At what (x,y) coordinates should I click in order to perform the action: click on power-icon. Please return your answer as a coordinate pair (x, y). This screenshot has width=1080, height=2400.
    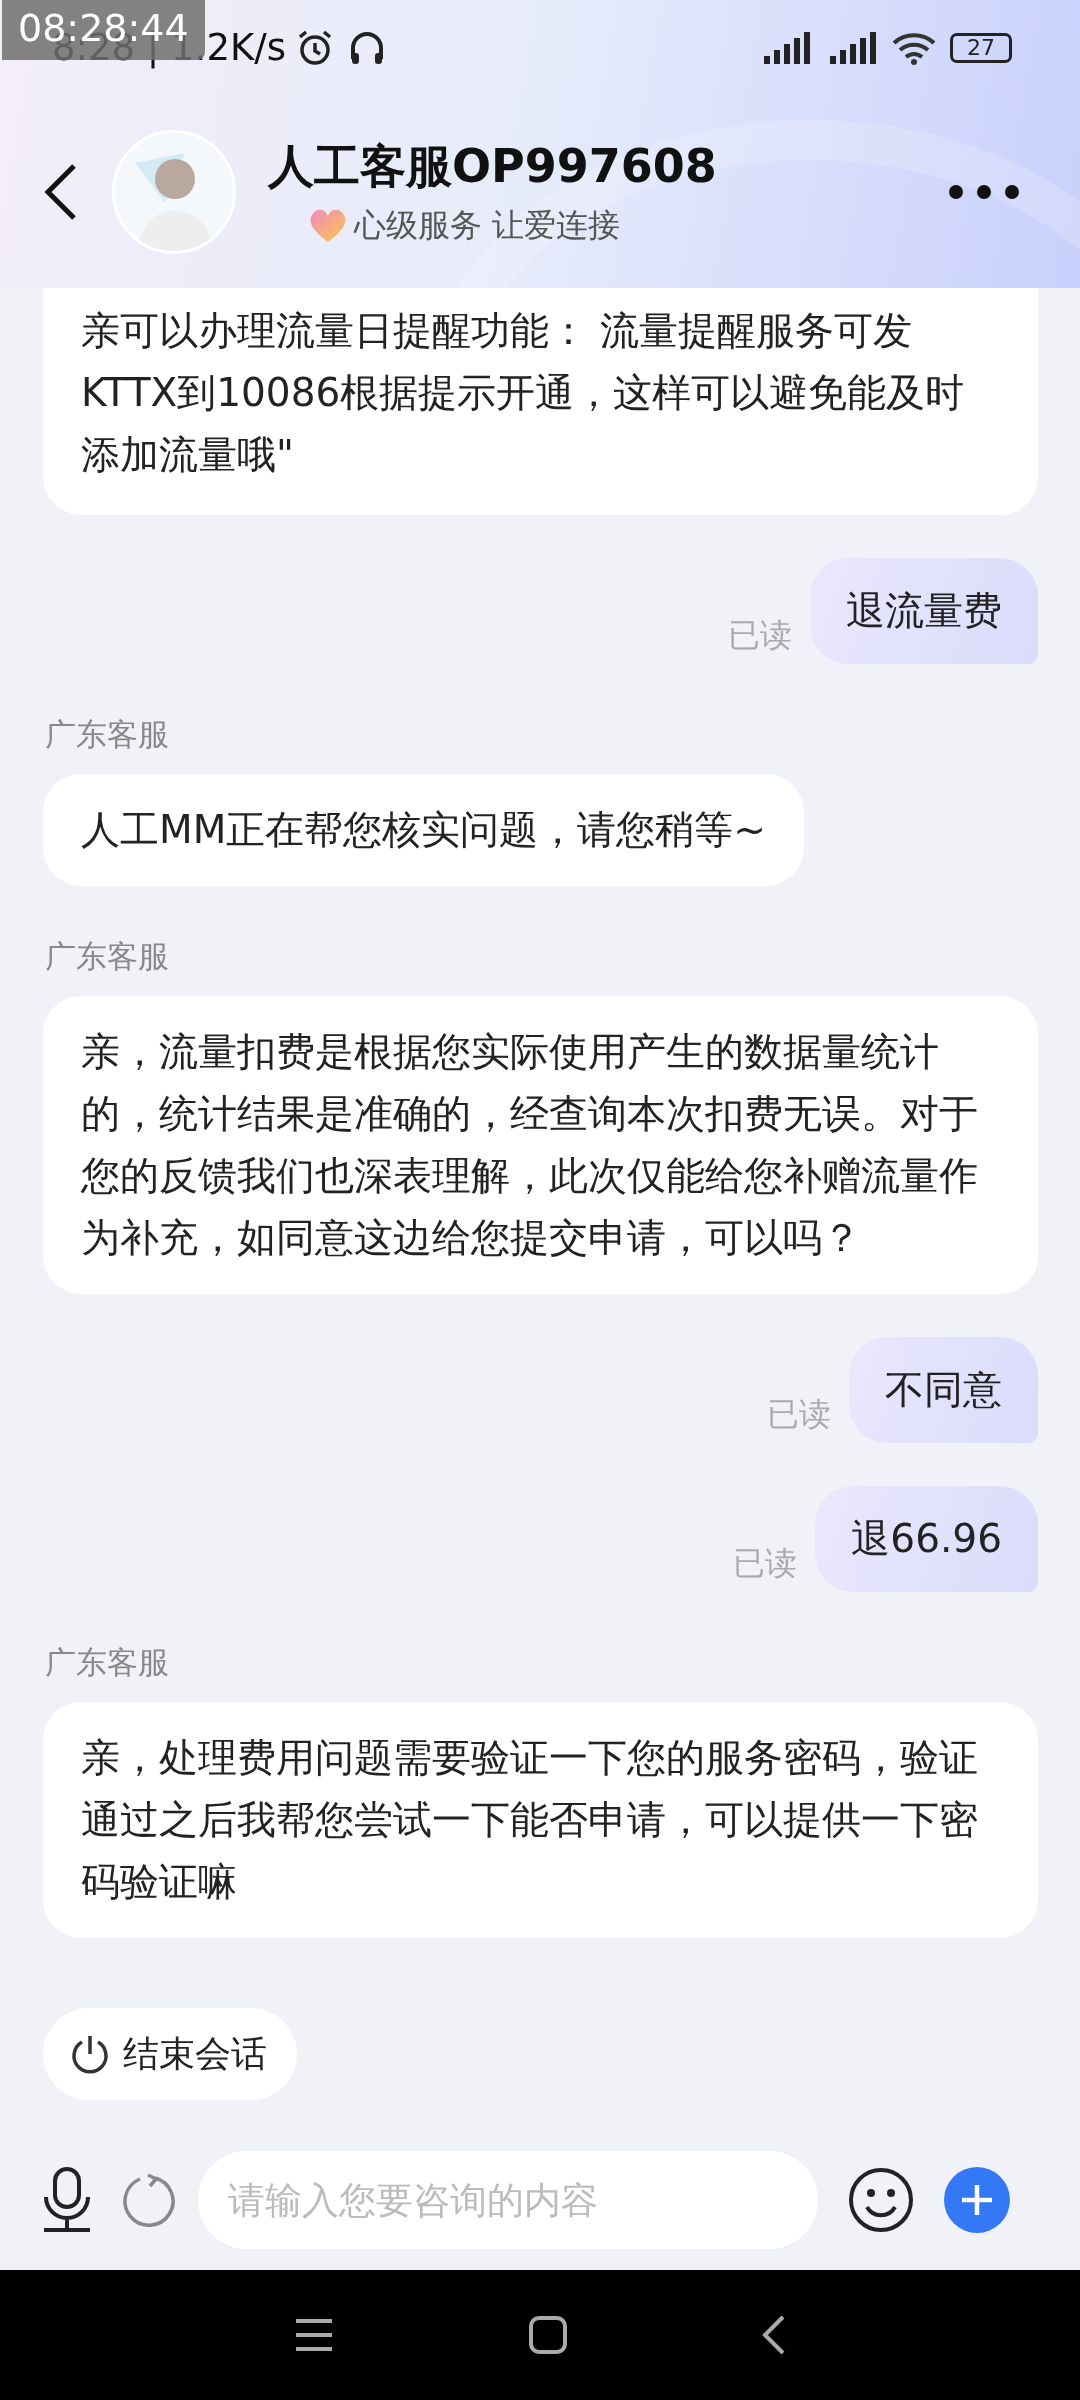
    Looking at the image, I should click on (90, 2054).